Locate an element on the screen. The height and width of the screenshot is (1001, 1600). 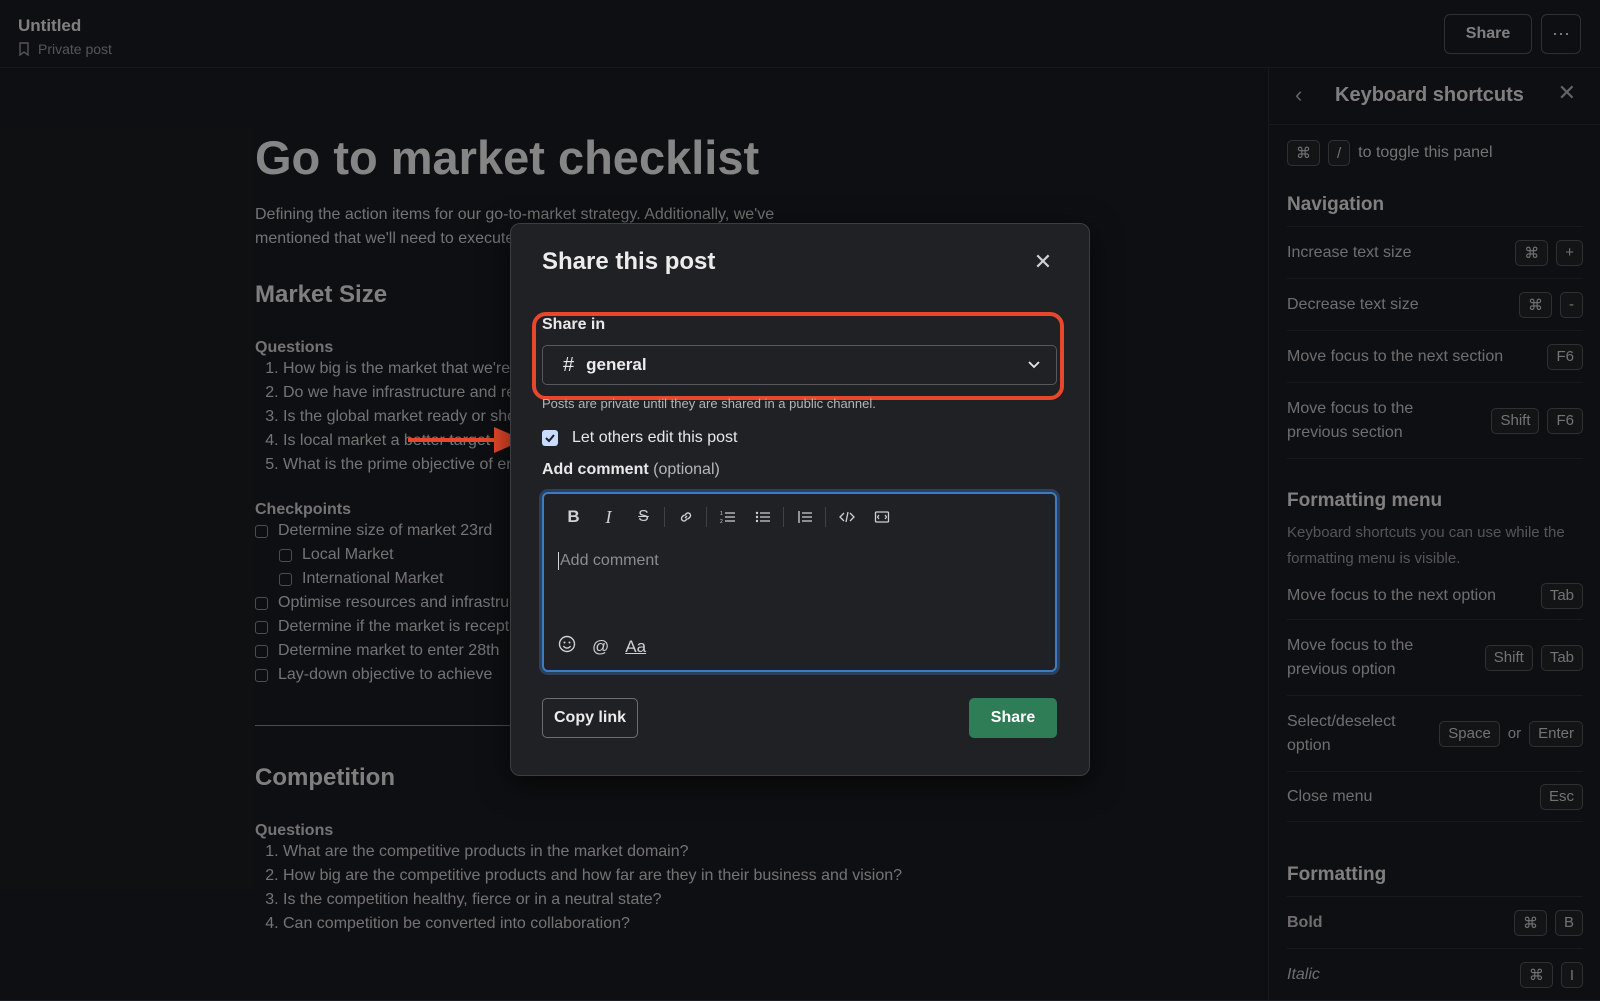
let-others-edit-option: Let others edit this post is located at coordinates (639, 438).